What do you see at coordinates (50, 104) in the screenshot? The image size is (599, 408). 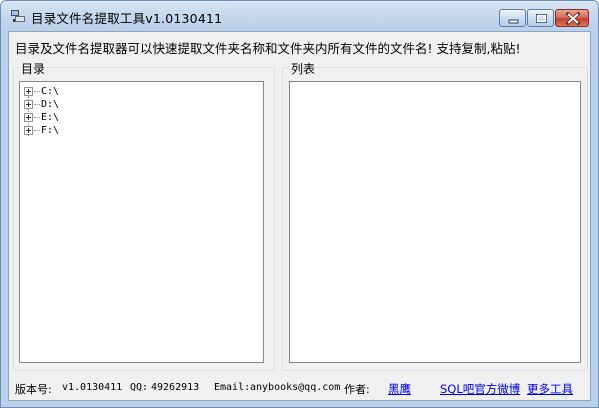 I see `tree-item-label: D:\` at bounding box center [50, 104].